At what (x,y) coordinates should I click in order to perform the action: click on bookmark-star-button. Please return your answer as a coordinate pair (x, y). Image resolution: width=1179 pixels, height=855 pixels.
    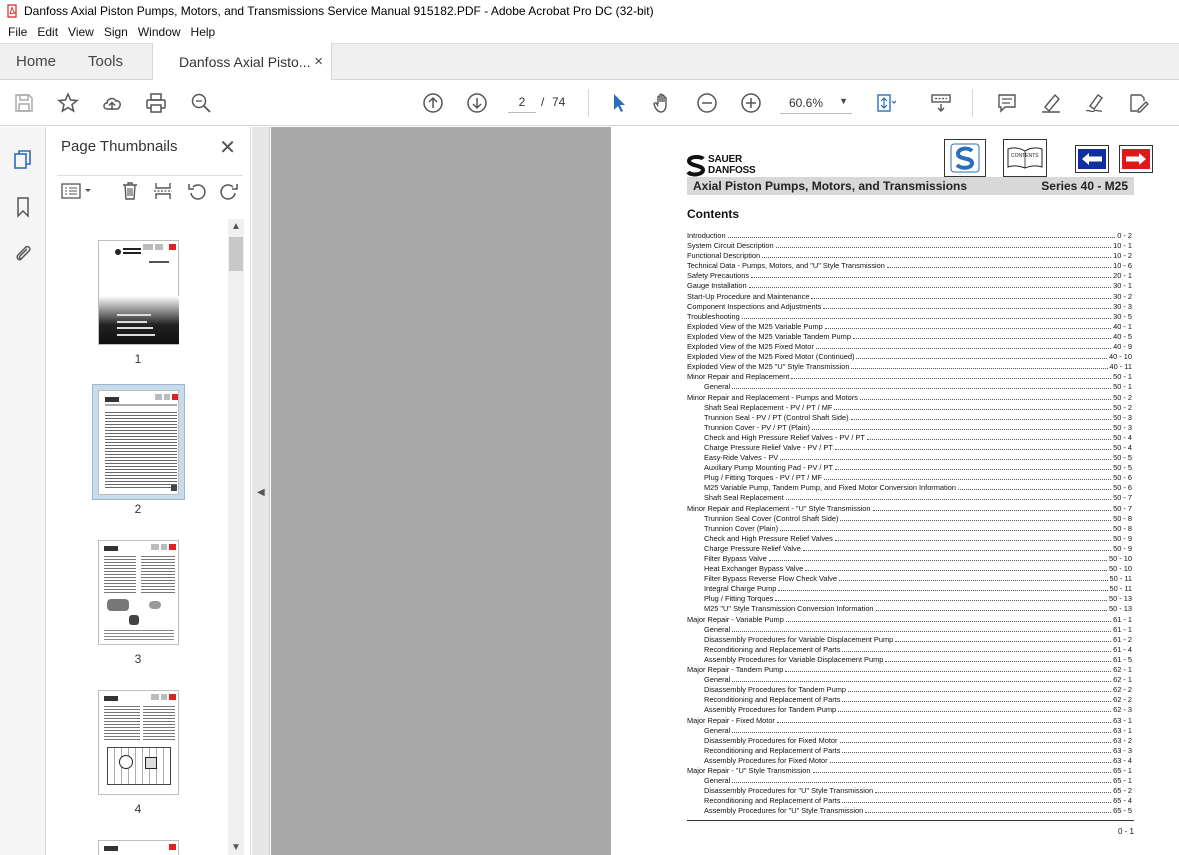
    Looking at the image, I should click on (68, 103).